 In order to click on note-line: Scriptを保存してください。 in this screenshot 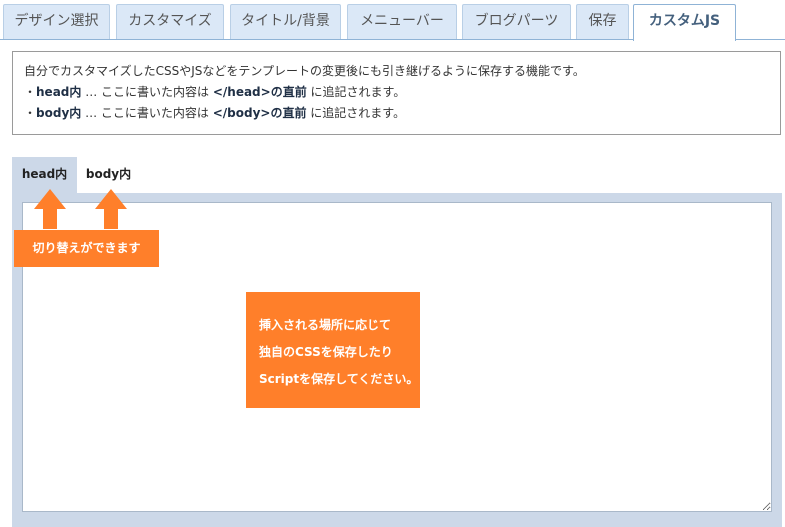, I will do `click(339, 379)`.